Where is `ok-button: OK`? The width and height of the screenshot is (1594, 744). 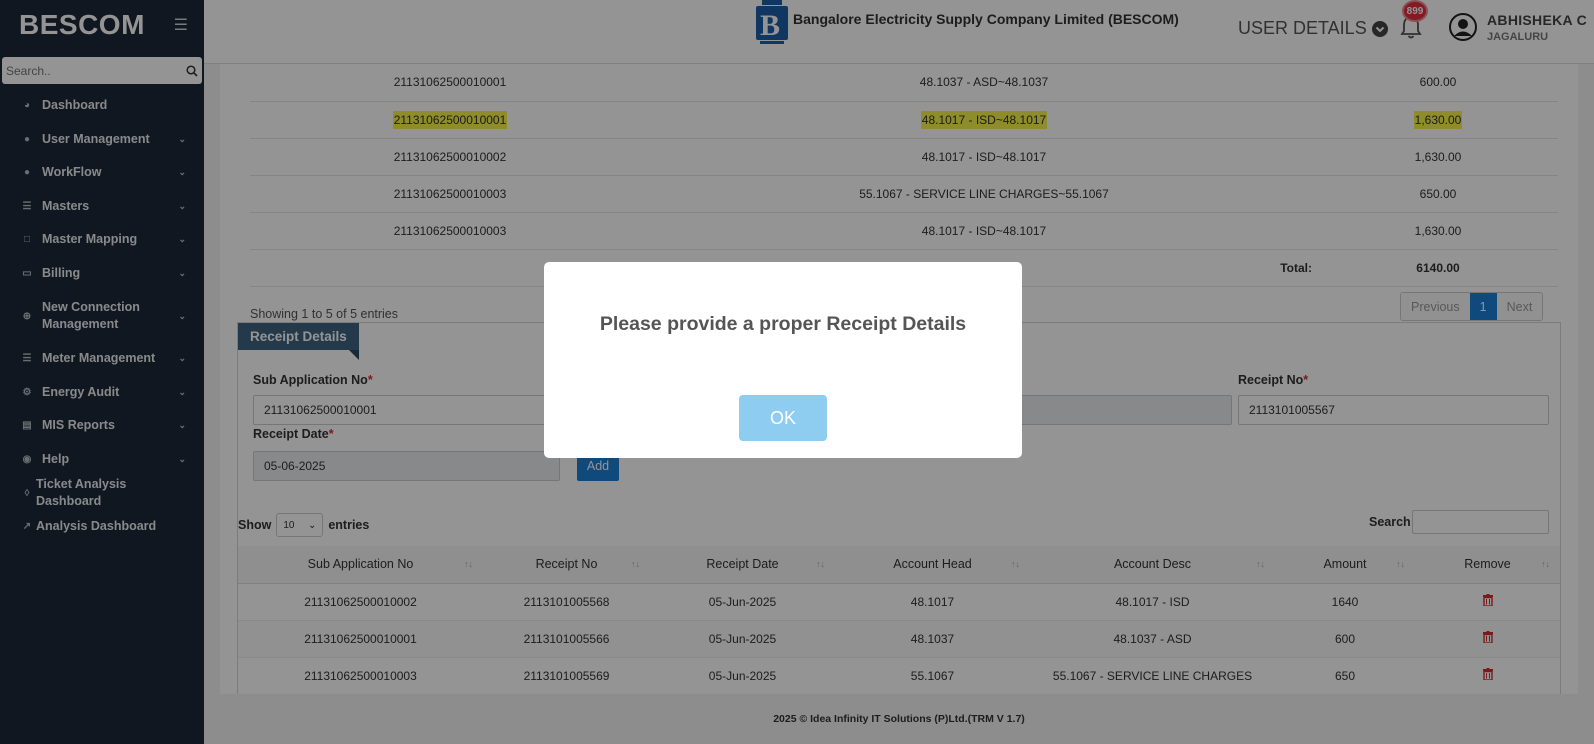
ok-button: OK is located at coordinates (783, 418).